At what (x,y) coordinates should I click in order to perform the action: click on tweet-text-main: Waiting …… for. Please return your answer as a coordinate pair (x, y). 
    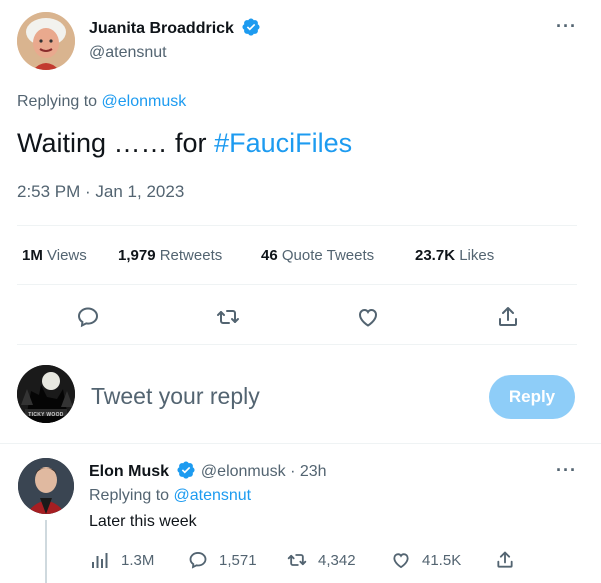
    Looking at the image, I should click on (112, 143).